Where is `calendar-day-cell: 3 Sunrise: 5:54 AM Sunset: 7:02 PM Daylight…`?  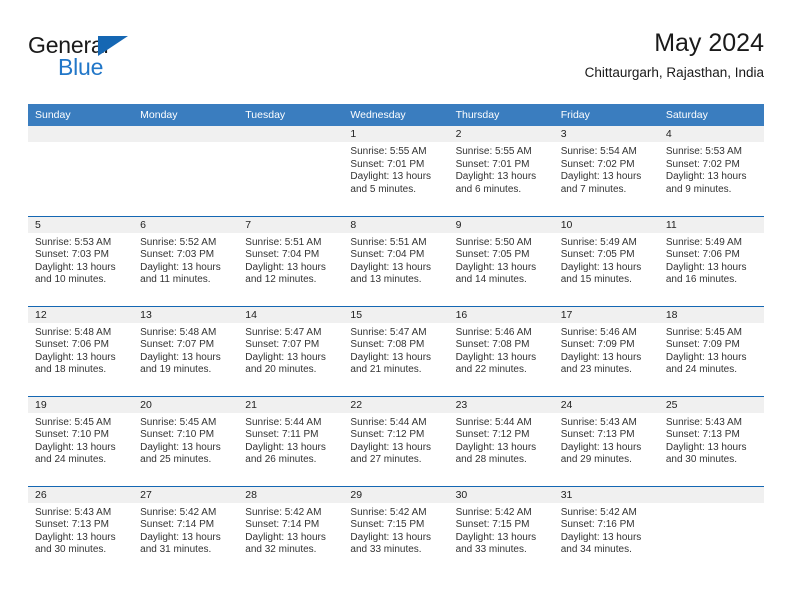
calendar-day-cell: 3 Sunrise: 5:54 AM Sunset: 7:02 PM Daylight… is located at coordinates (606, 171).